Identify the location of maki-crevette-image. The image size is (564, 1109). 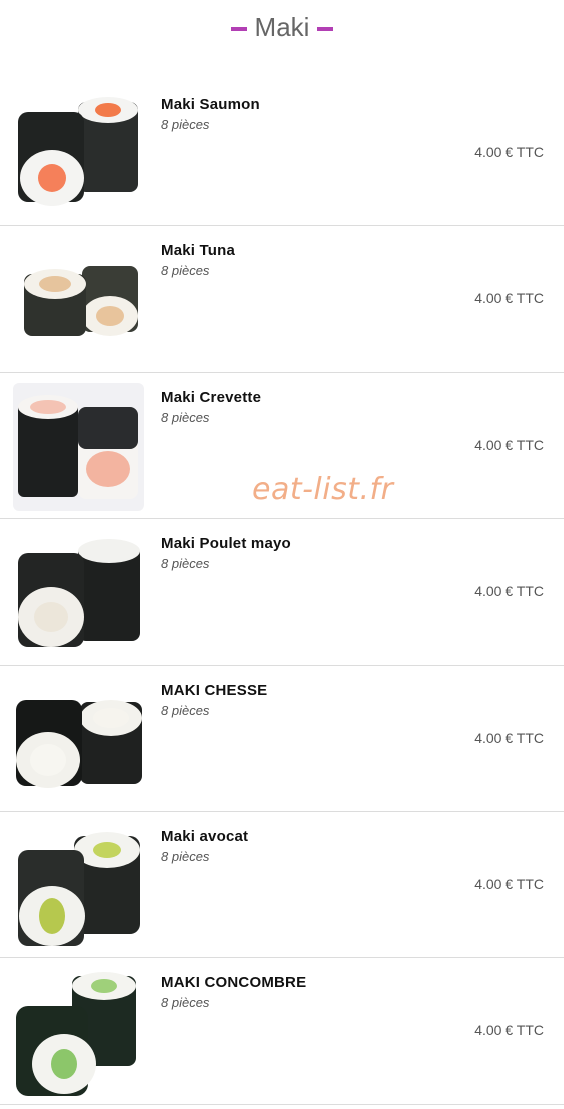
(78, 446).